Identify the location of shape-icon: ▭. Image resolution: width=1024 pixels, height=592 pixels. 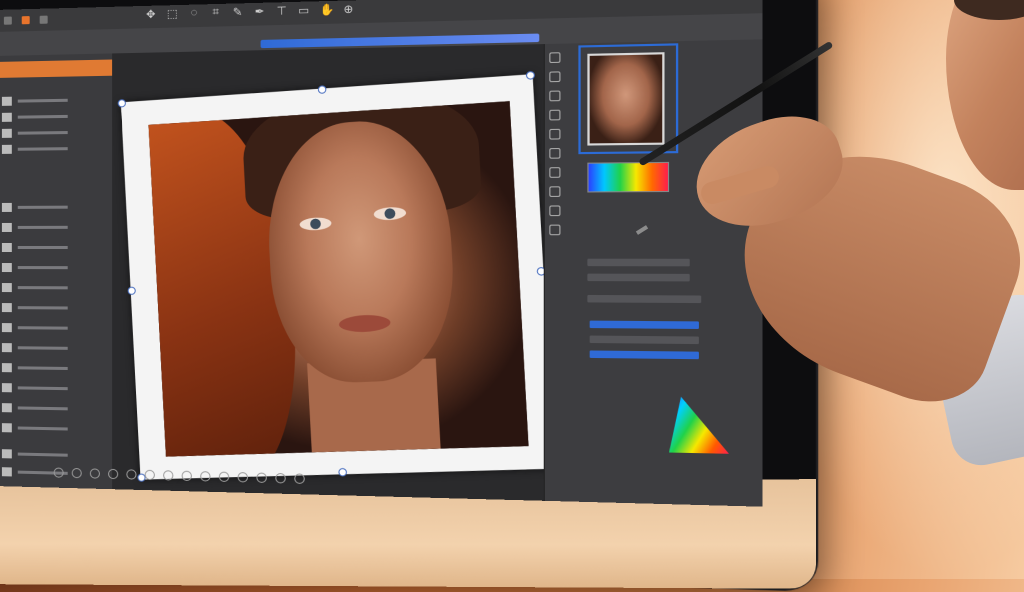
(303, 11).